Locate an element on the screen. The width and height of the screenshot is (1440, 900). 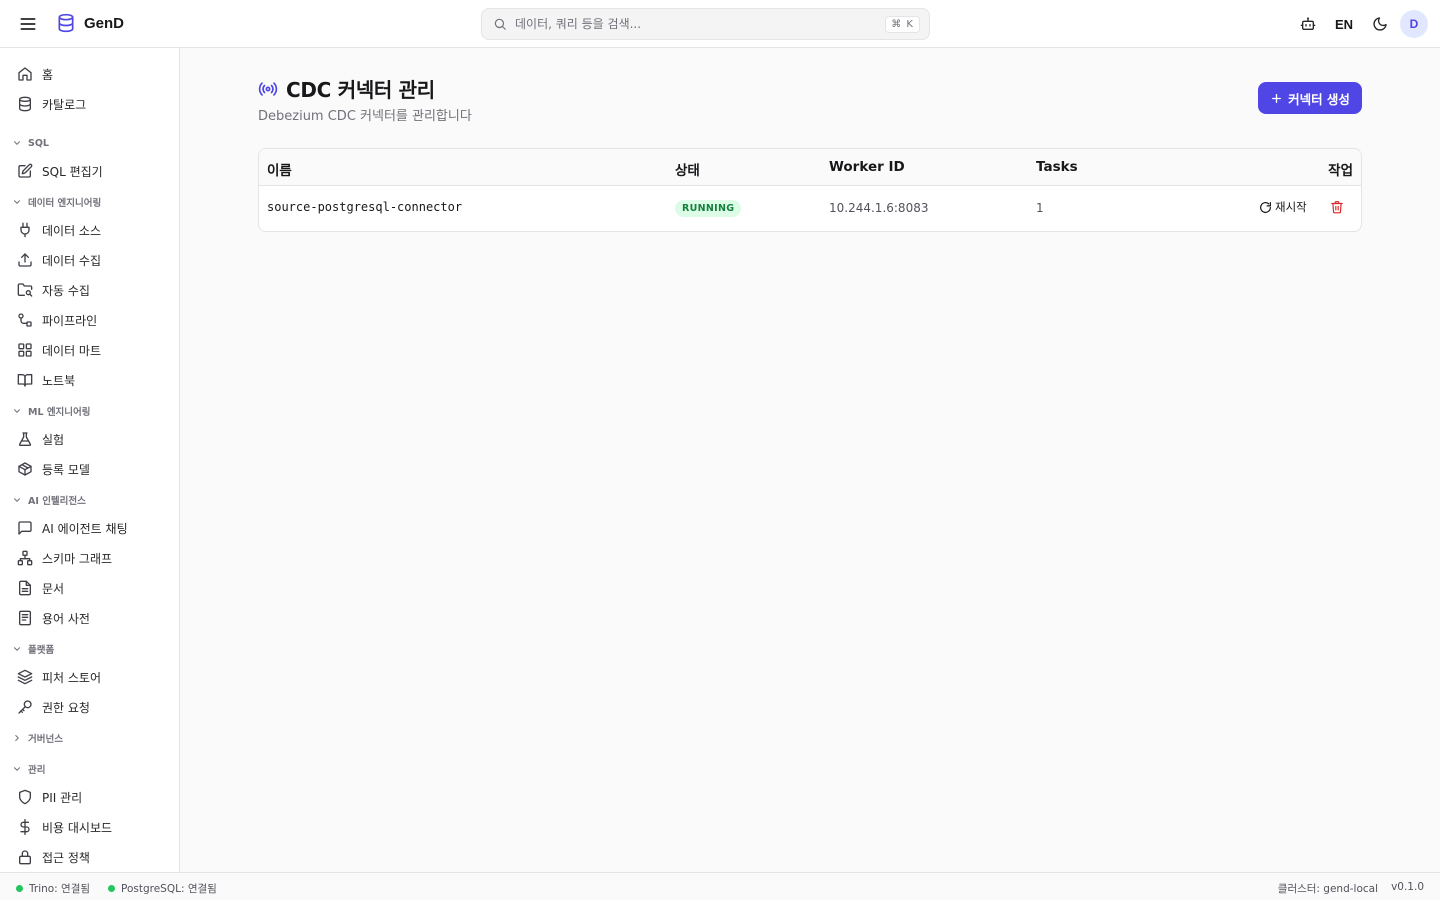
sidebar-item-home: 홈 is located at coordinates (89, 74).